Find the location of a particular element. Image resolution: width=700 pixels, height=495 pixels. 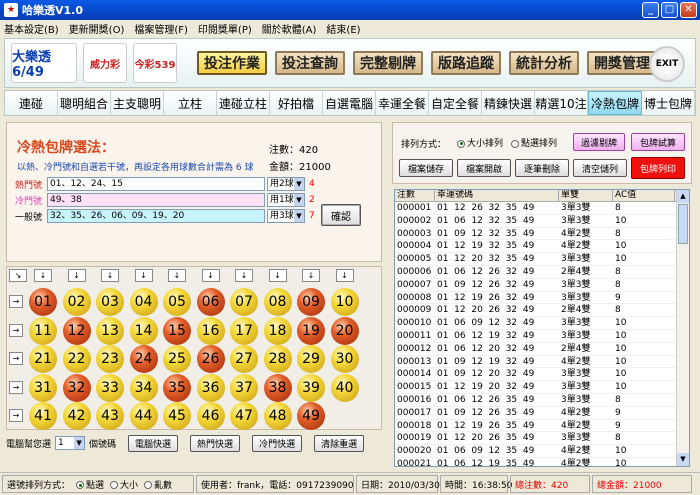

ball-33: 33 is located at coordinates (110, 387).